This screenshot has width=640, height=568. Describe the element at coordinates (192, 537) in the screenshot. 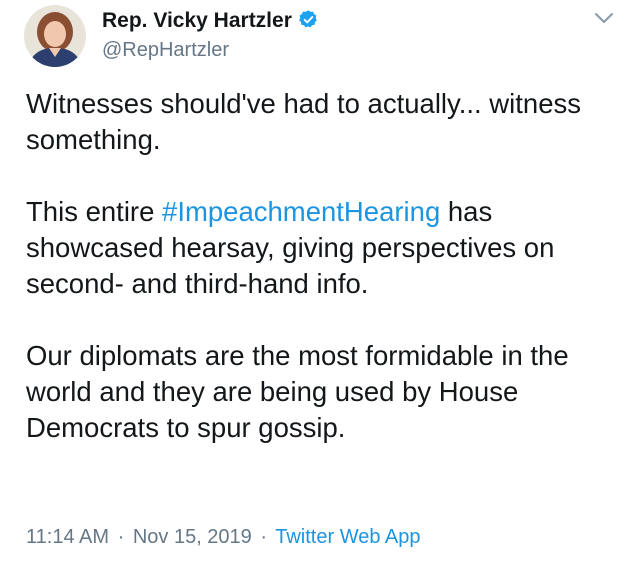

I see `tweet-date: Nov 15, 2019` at that location.